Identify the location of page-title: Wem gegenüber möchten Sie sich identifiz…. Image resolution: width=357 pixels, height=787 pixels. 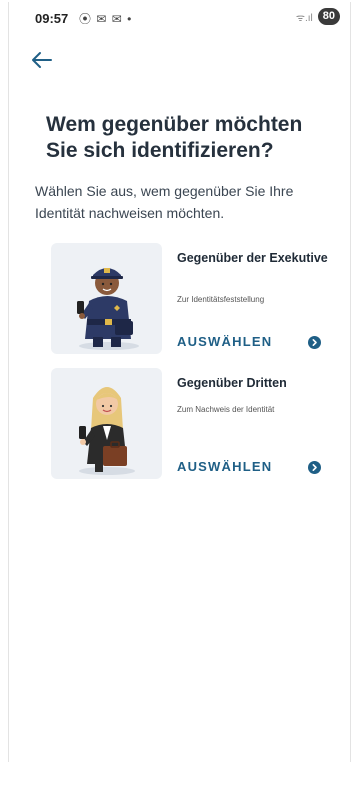
(174, 137).